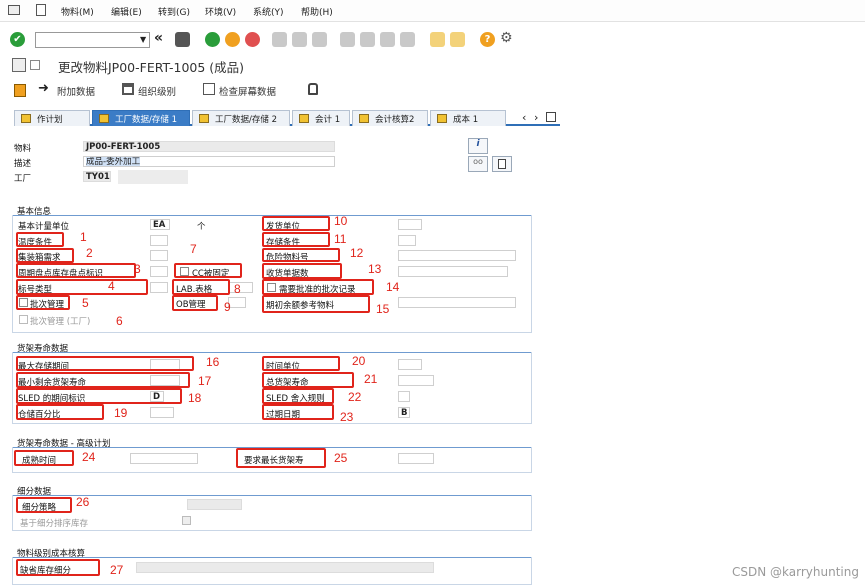 This screenshot has width=865, height=585. What do you see at coordinates (487, 39) in the screenshot?
I see `help-icon: ?` at bounding box center [487, 39].